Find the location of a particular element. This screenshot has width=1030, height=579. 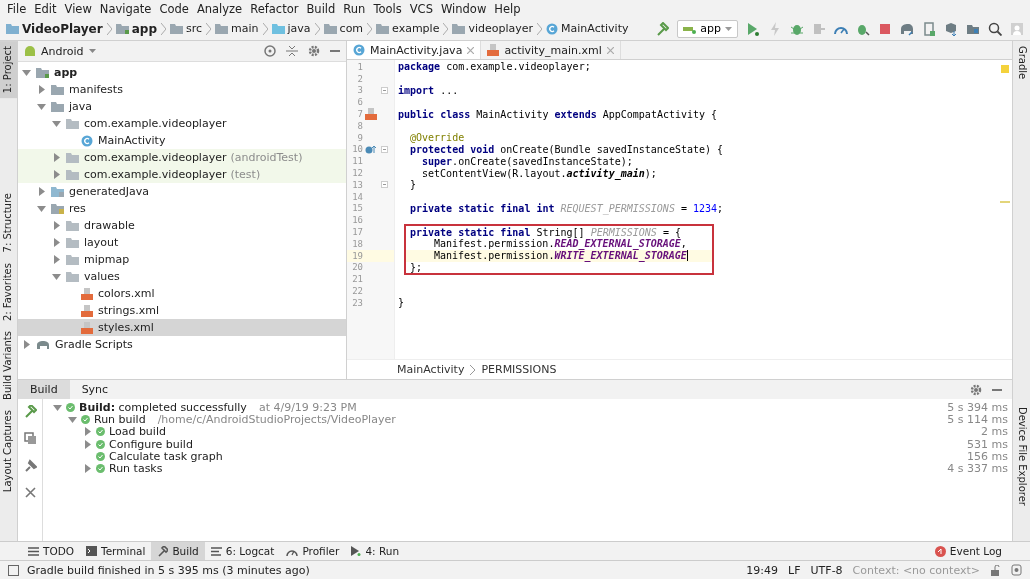

tree-item: java is located at coordinates (182, 106).